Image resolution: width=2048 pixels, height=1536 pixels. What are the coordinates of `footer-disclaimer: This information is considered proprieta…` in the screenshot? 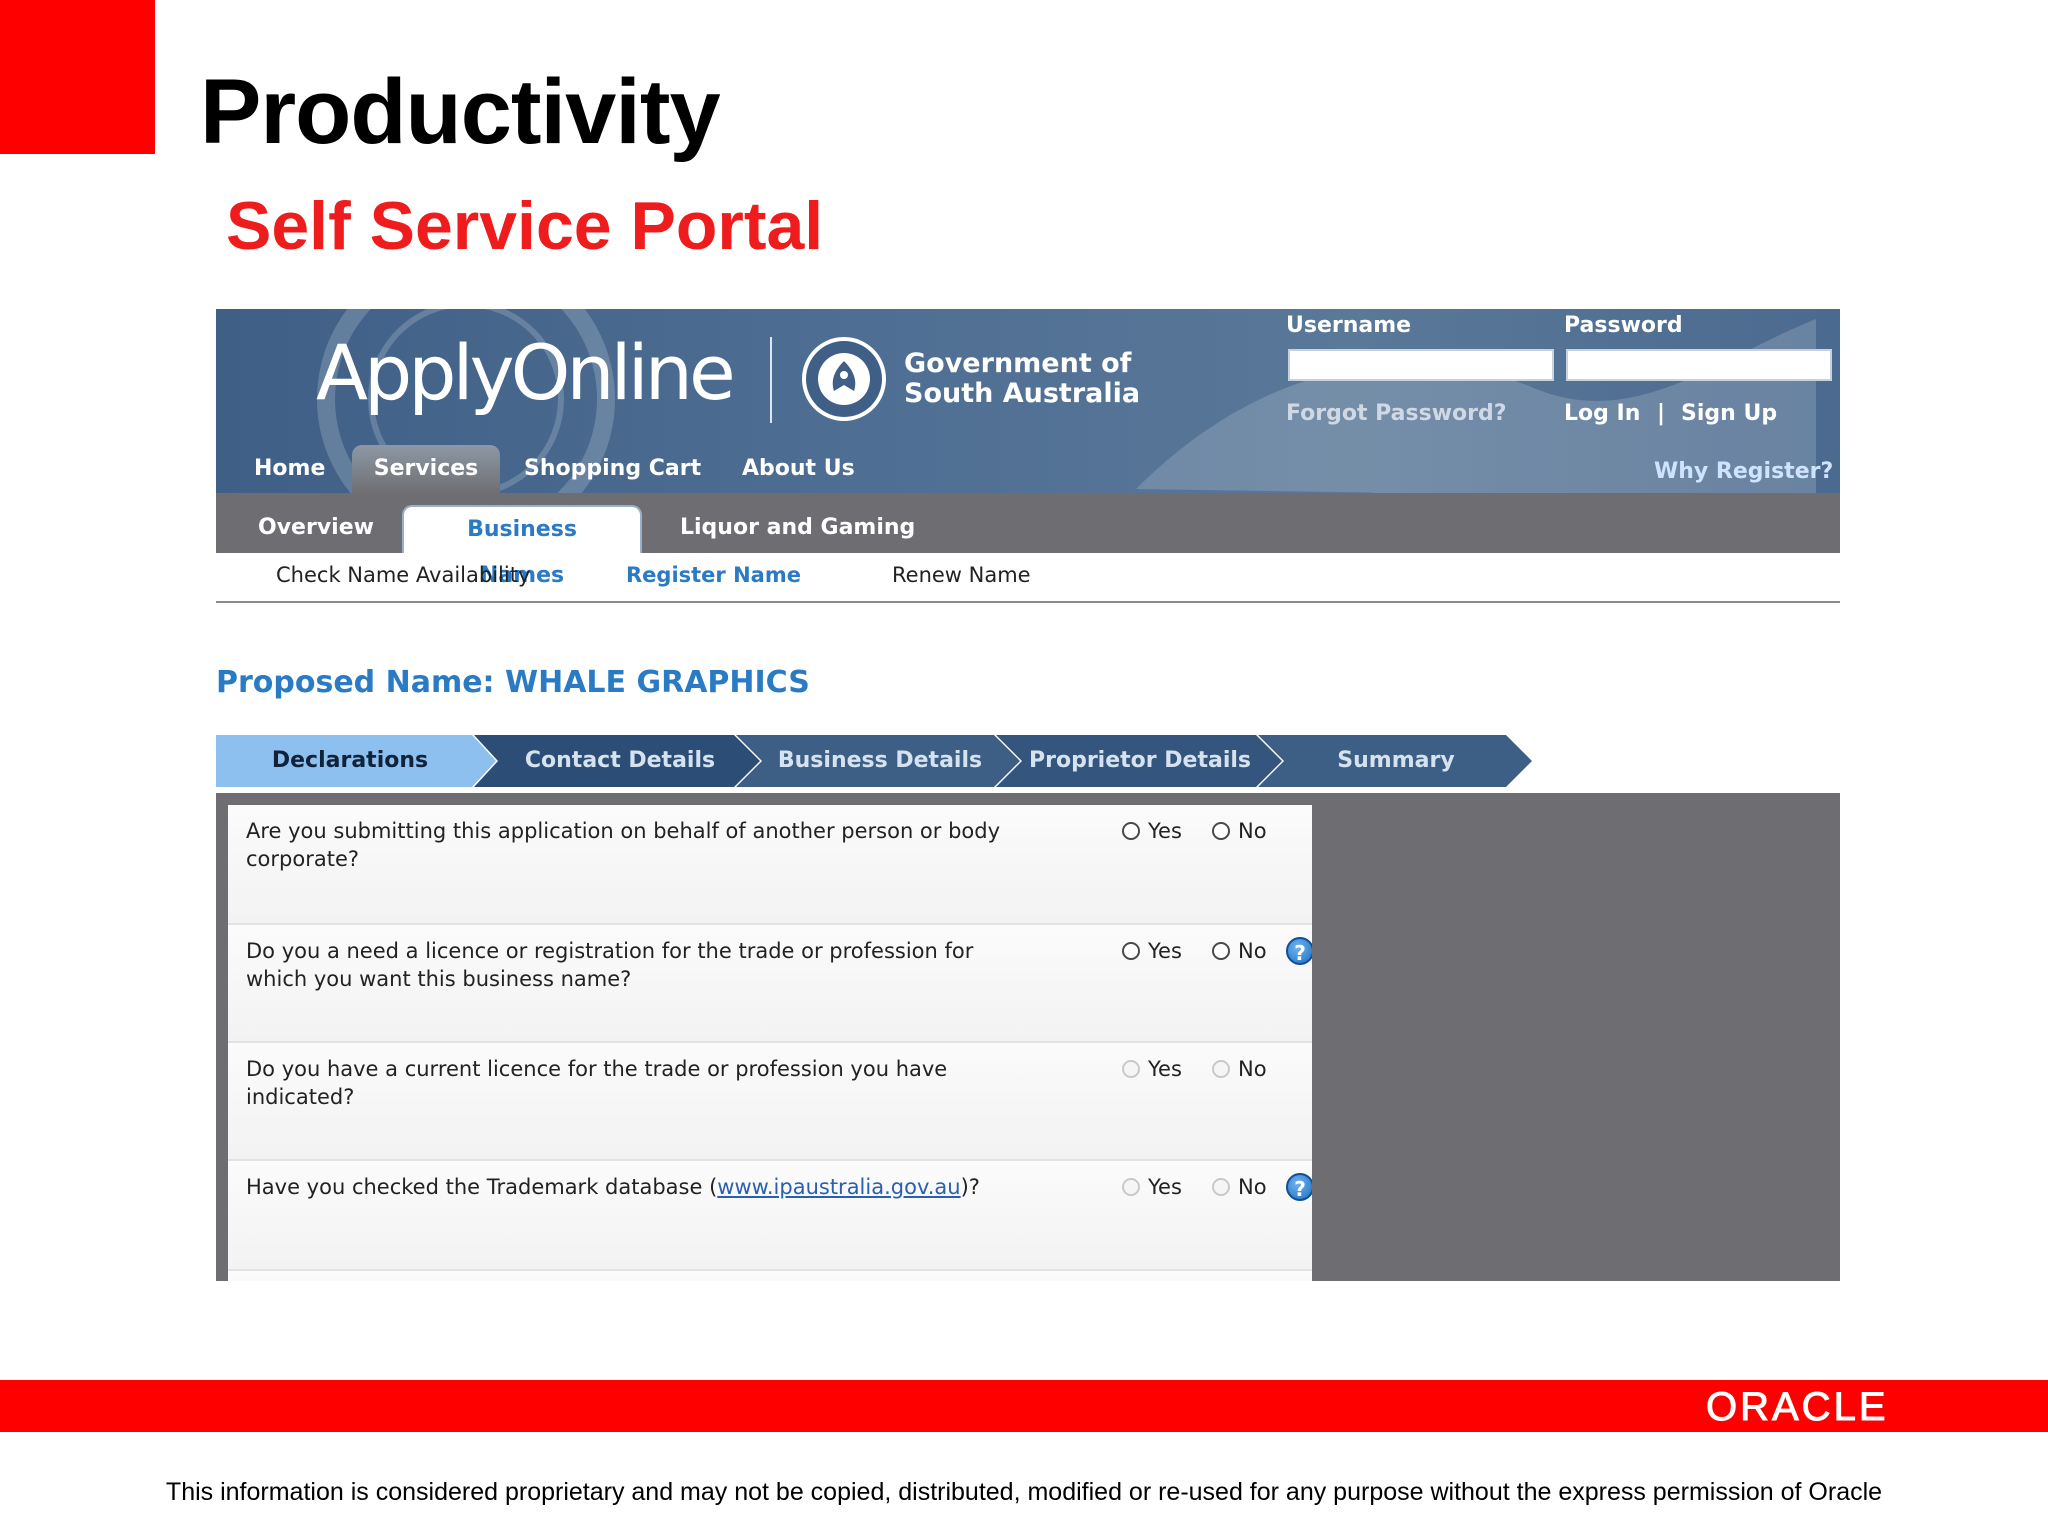 It's located at (1024, 1492).